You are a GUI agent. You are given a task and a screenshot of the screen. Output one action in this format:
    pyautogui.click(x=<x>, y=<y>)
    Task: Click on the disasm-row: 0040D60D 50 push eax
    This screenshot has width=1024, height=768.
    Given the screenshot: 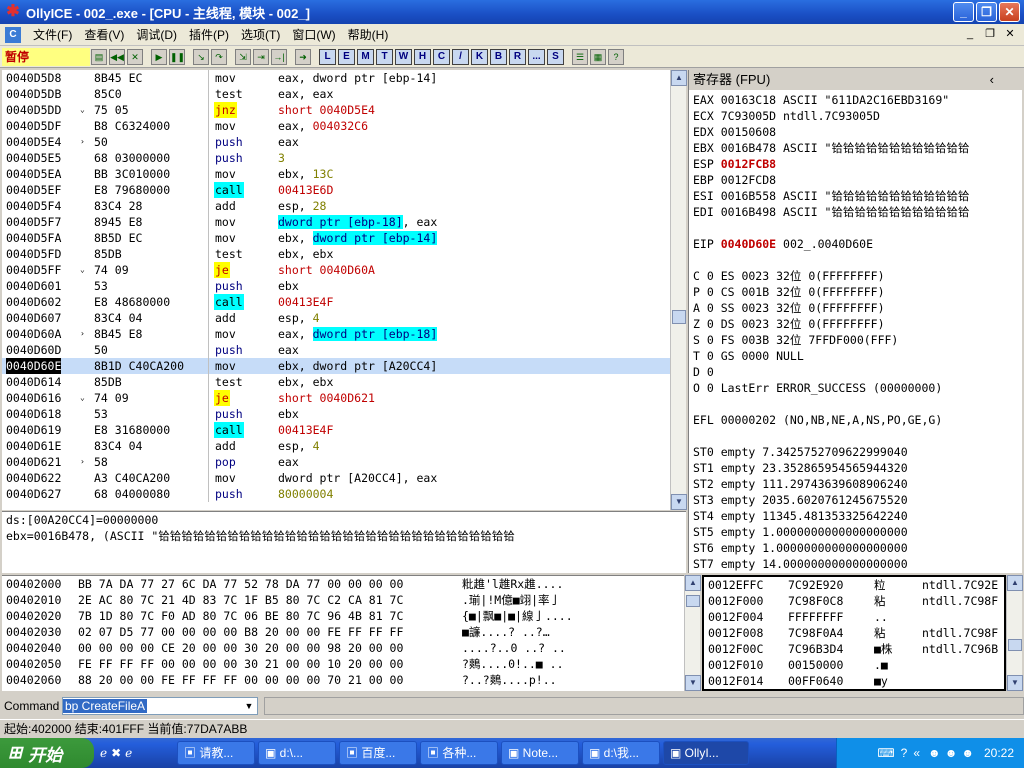 What is the action you would take?
    pyautogui.click(x=336, y=350)
    